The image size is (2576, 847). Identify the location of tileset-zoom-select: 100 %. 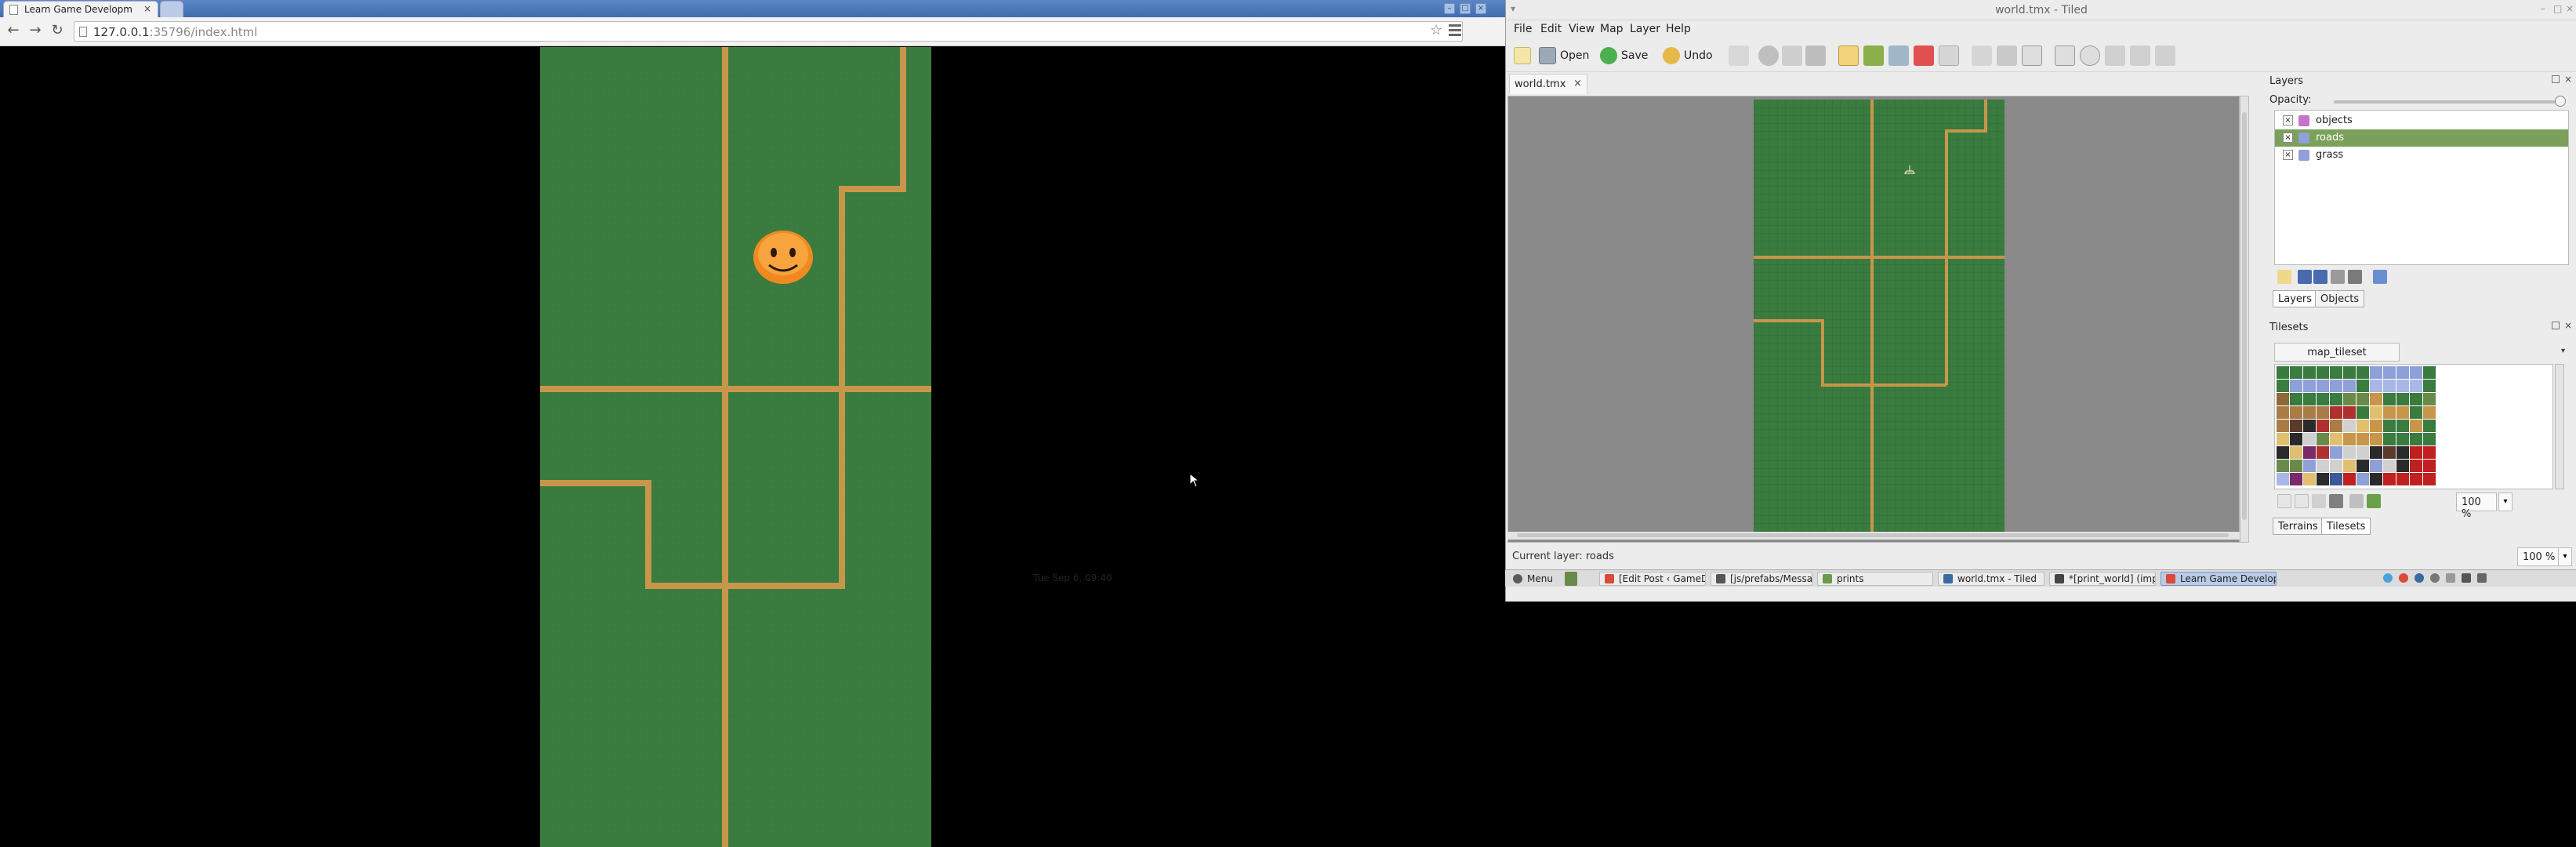
(2477, 506).